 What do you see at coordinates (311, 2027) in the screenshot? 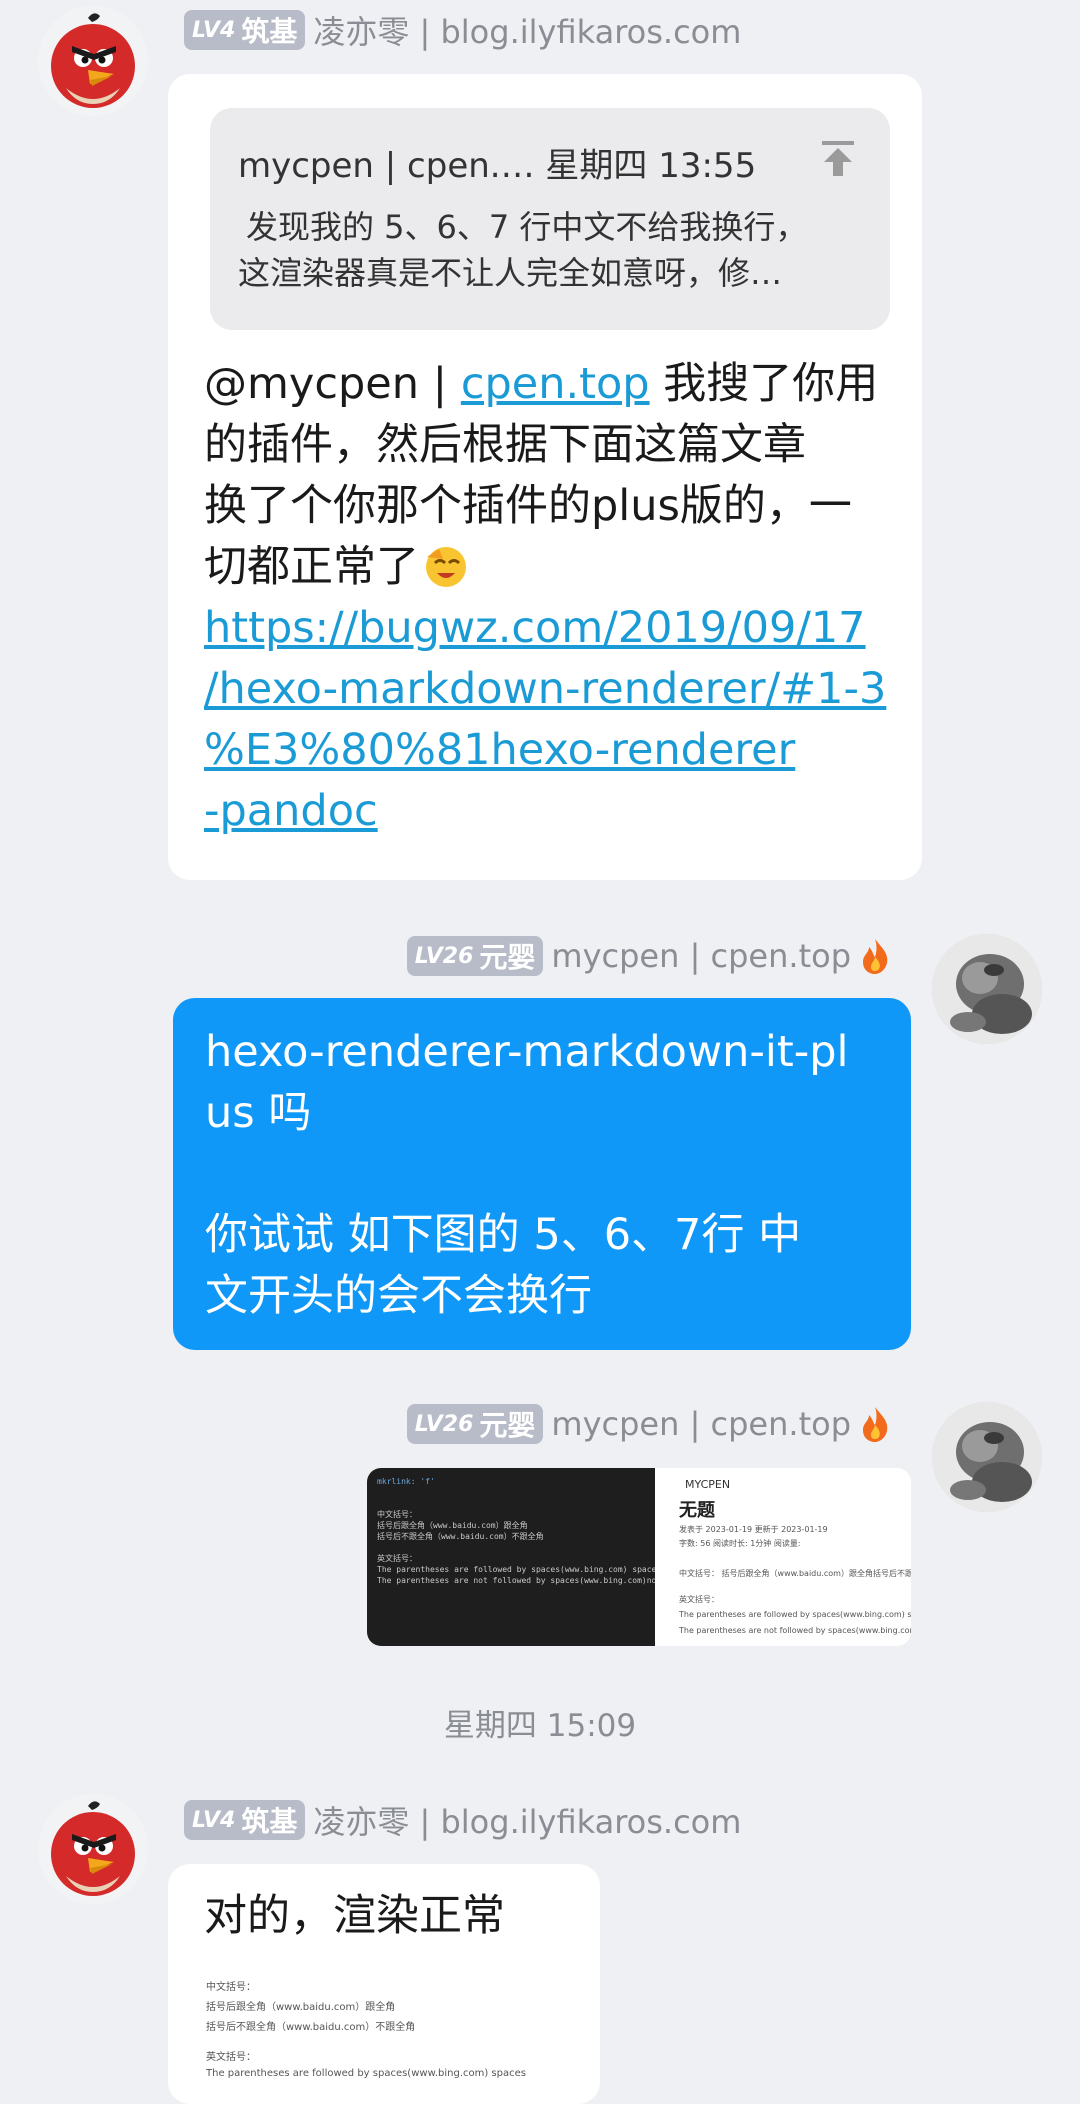
I see `image-line: 括号后不跟全角（www.baidu.com）不跟全角` at bounding box center [311, 2027].